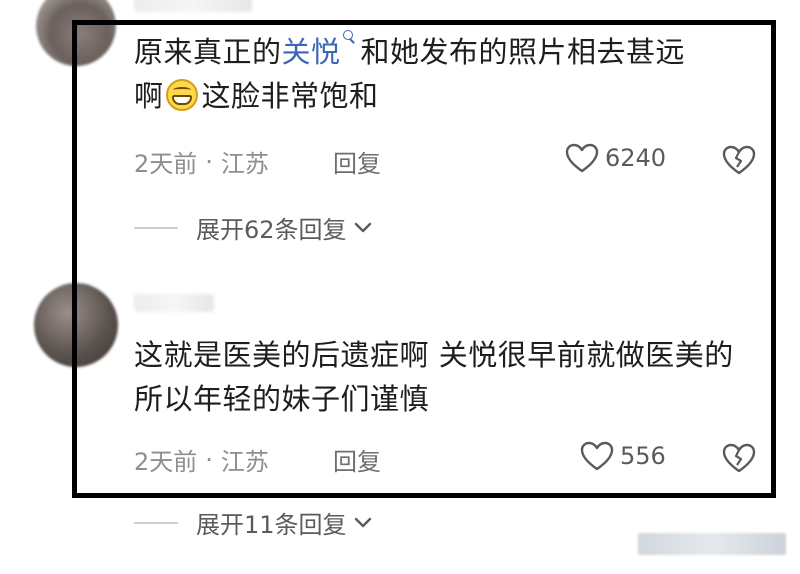 The height and width of the screenshot is (574, 800). What do you see at coordinates (348, 37) in the screenshot?
I see `search-icon` at bounding box center [348, 37].